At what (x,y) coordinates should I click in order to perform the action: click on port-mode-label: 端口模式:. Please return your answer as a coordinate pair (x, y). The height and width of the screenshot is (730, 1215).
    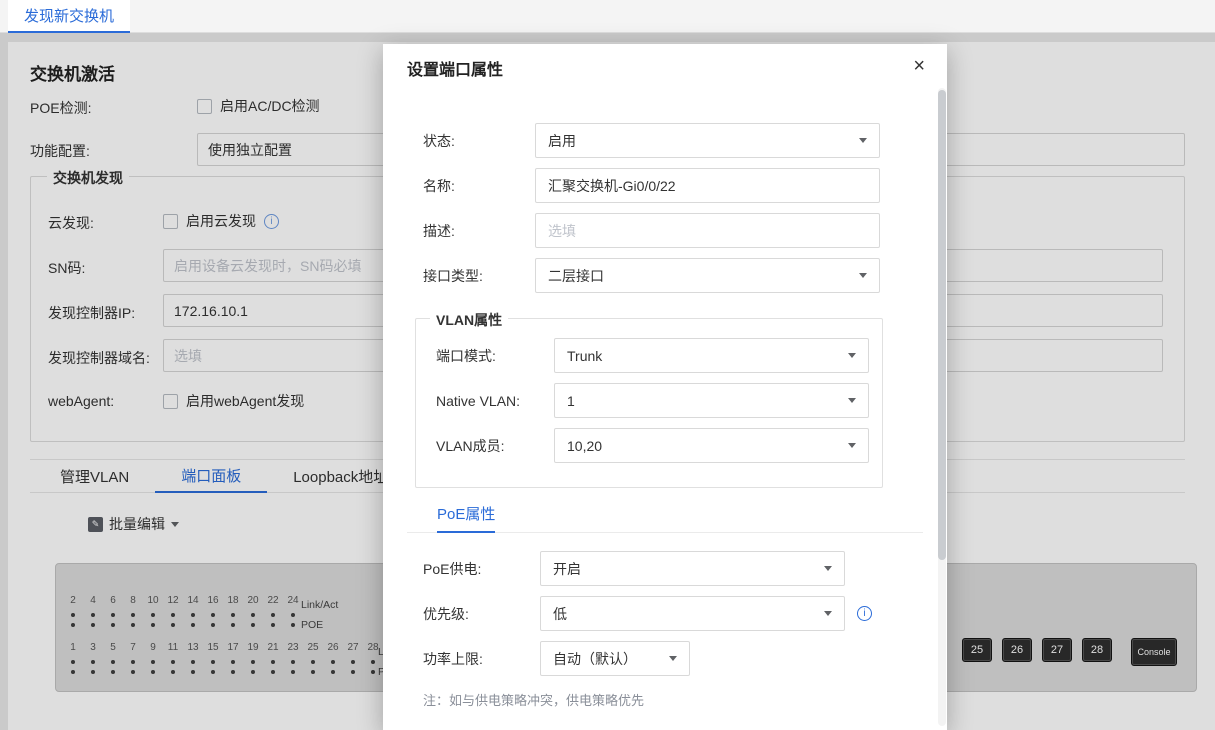
    Looking at the image, I should click on (466, 355).